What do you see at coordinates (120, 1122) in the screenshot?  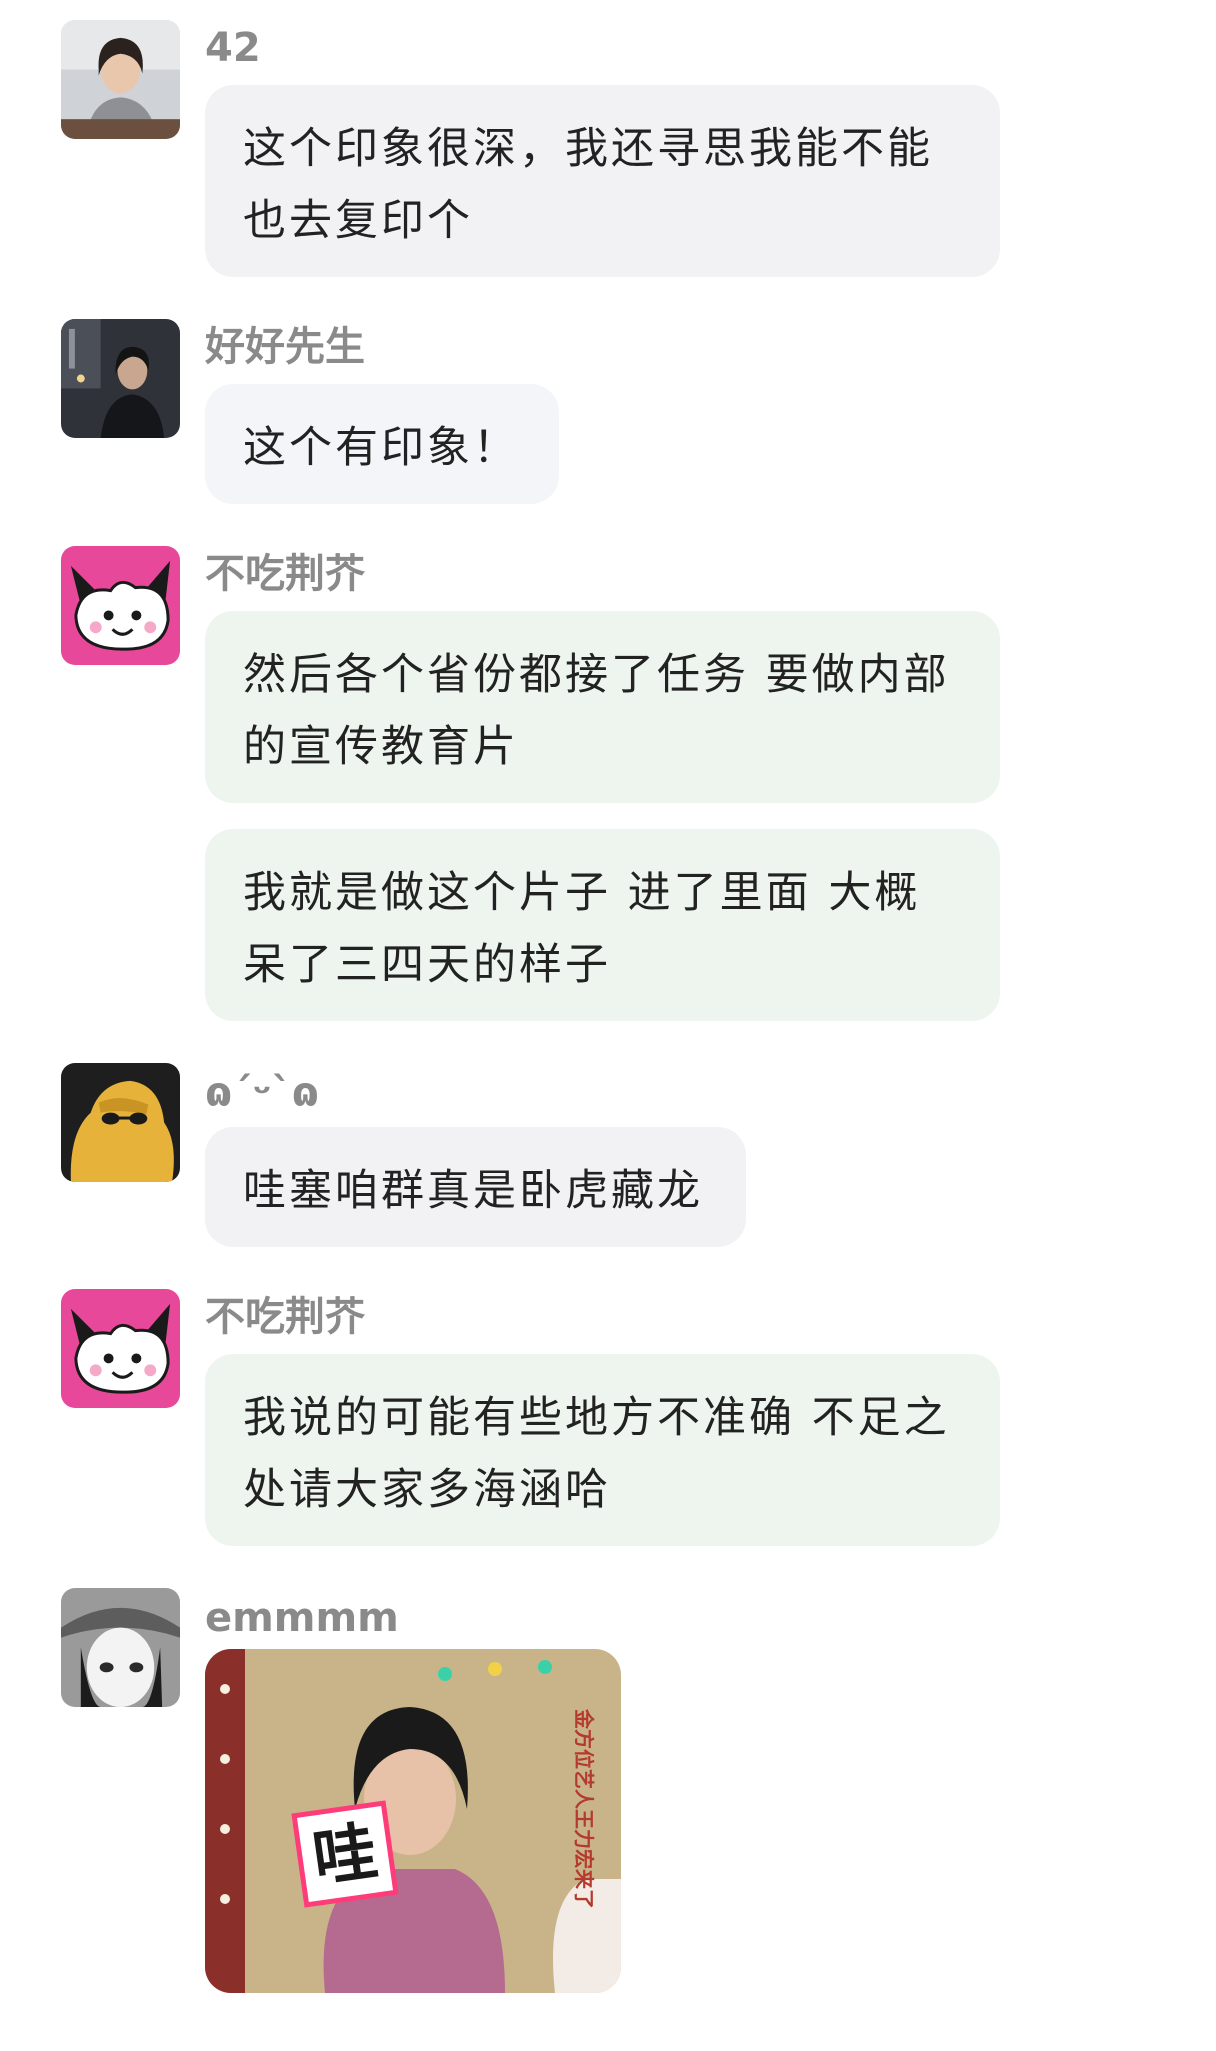 I see `yellow-sweater-avatar` at bounding box center [120, 1122].